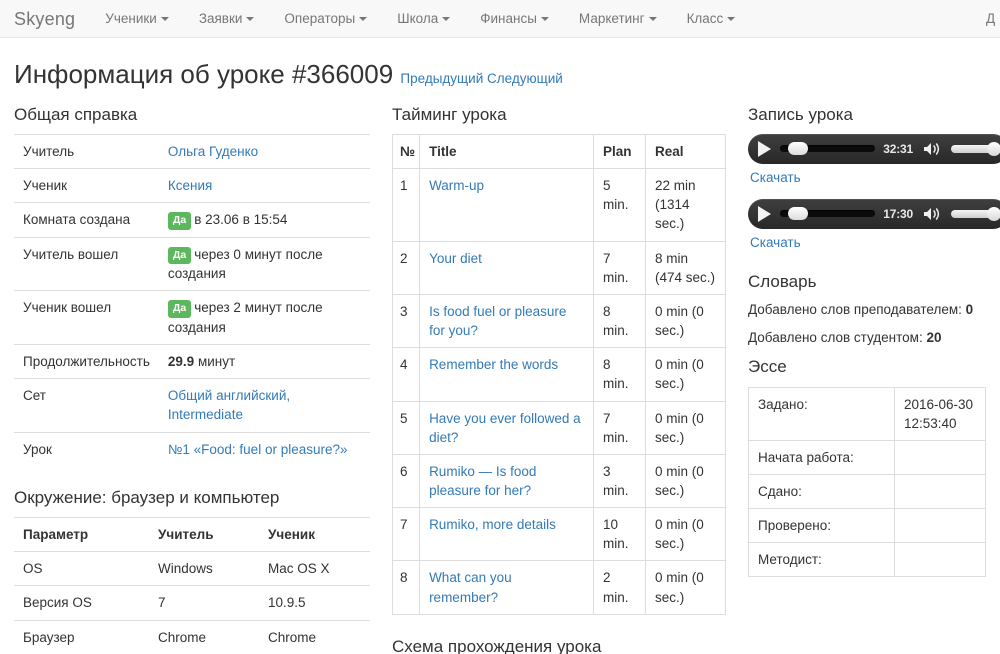  What do you see at coordinates (993, 19) in the screenshot?
I see `nav-user-menu-truncated: Д` at bounding box center [993, 19].